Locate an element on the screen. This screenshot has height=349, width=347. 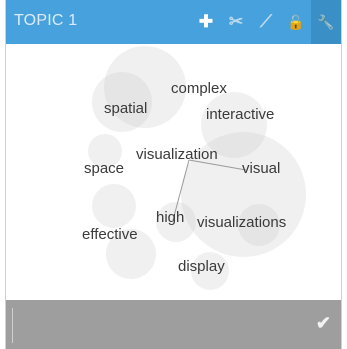
scissors-icon: ✂ is located at coordinates (236, 21).